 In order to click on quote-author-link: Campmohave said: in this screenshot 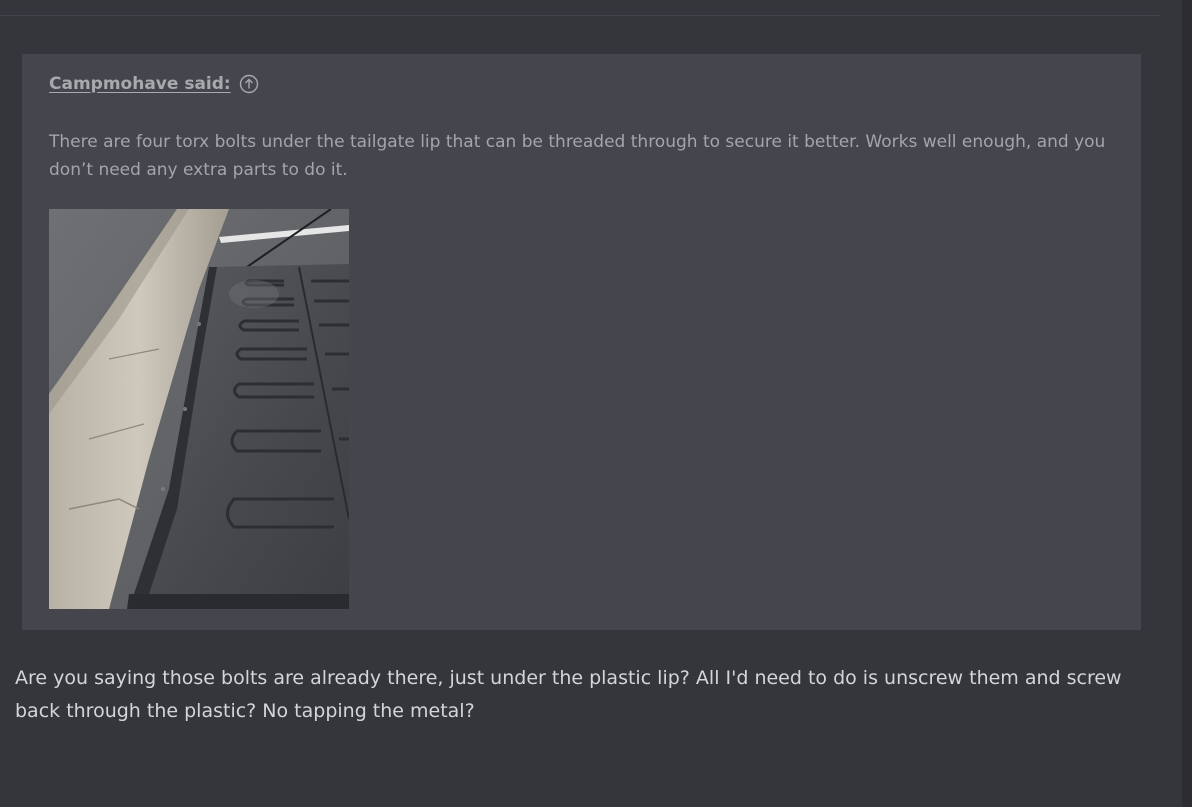, I will do `click(140, 84)`.